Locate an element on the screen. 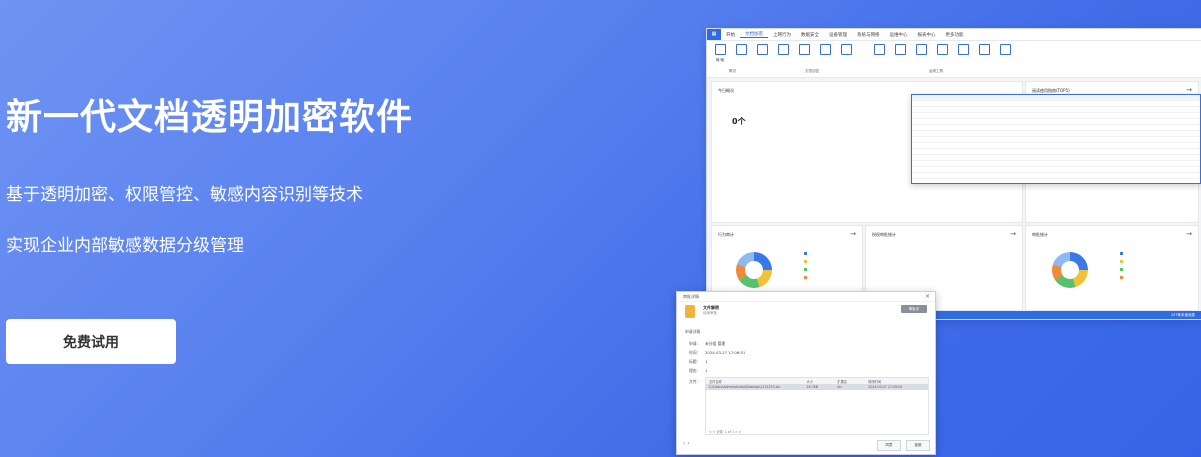  panel-title: 行为审计 is located at coordinates (726, 234).